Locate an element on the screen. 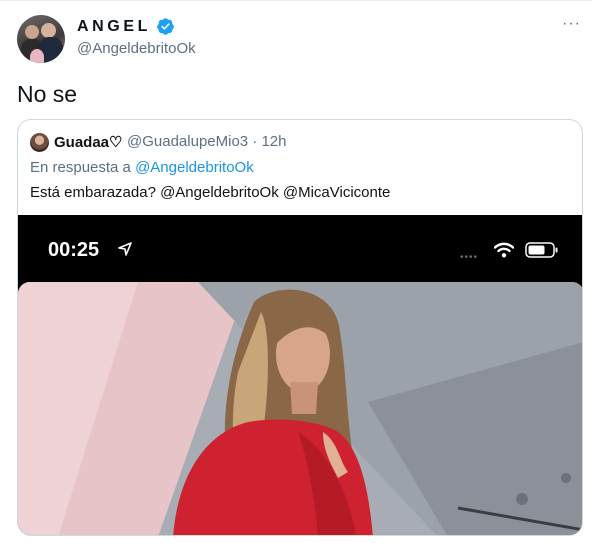 The height and width of the screenshot is (543, 592). author-names: ANGEL @AngeldebritoOk is located at coordinates (136, 37).